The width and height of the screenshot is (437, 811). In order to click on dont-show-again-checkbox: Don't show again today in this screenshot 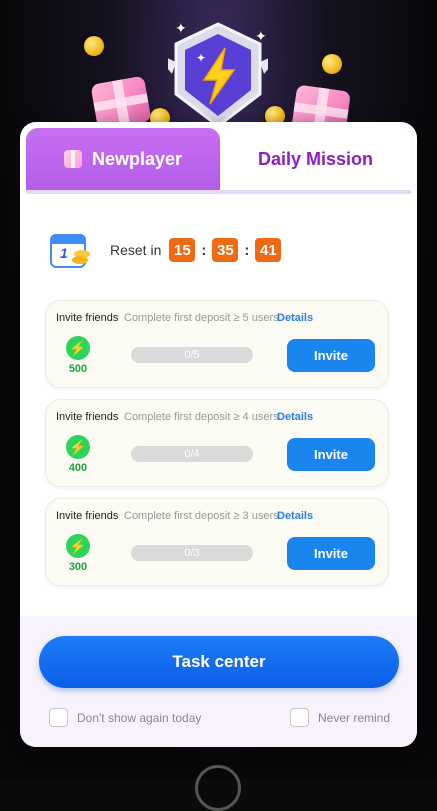, I will do `click(125, 717)`.